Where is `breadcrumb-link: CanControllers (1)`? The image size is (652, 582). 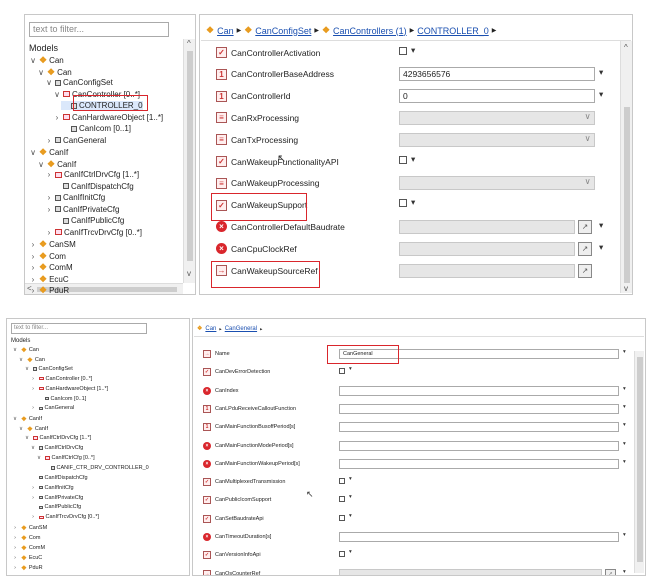 breadcrumb-link: CanControllers (1) is located at coordinates (370, 31).